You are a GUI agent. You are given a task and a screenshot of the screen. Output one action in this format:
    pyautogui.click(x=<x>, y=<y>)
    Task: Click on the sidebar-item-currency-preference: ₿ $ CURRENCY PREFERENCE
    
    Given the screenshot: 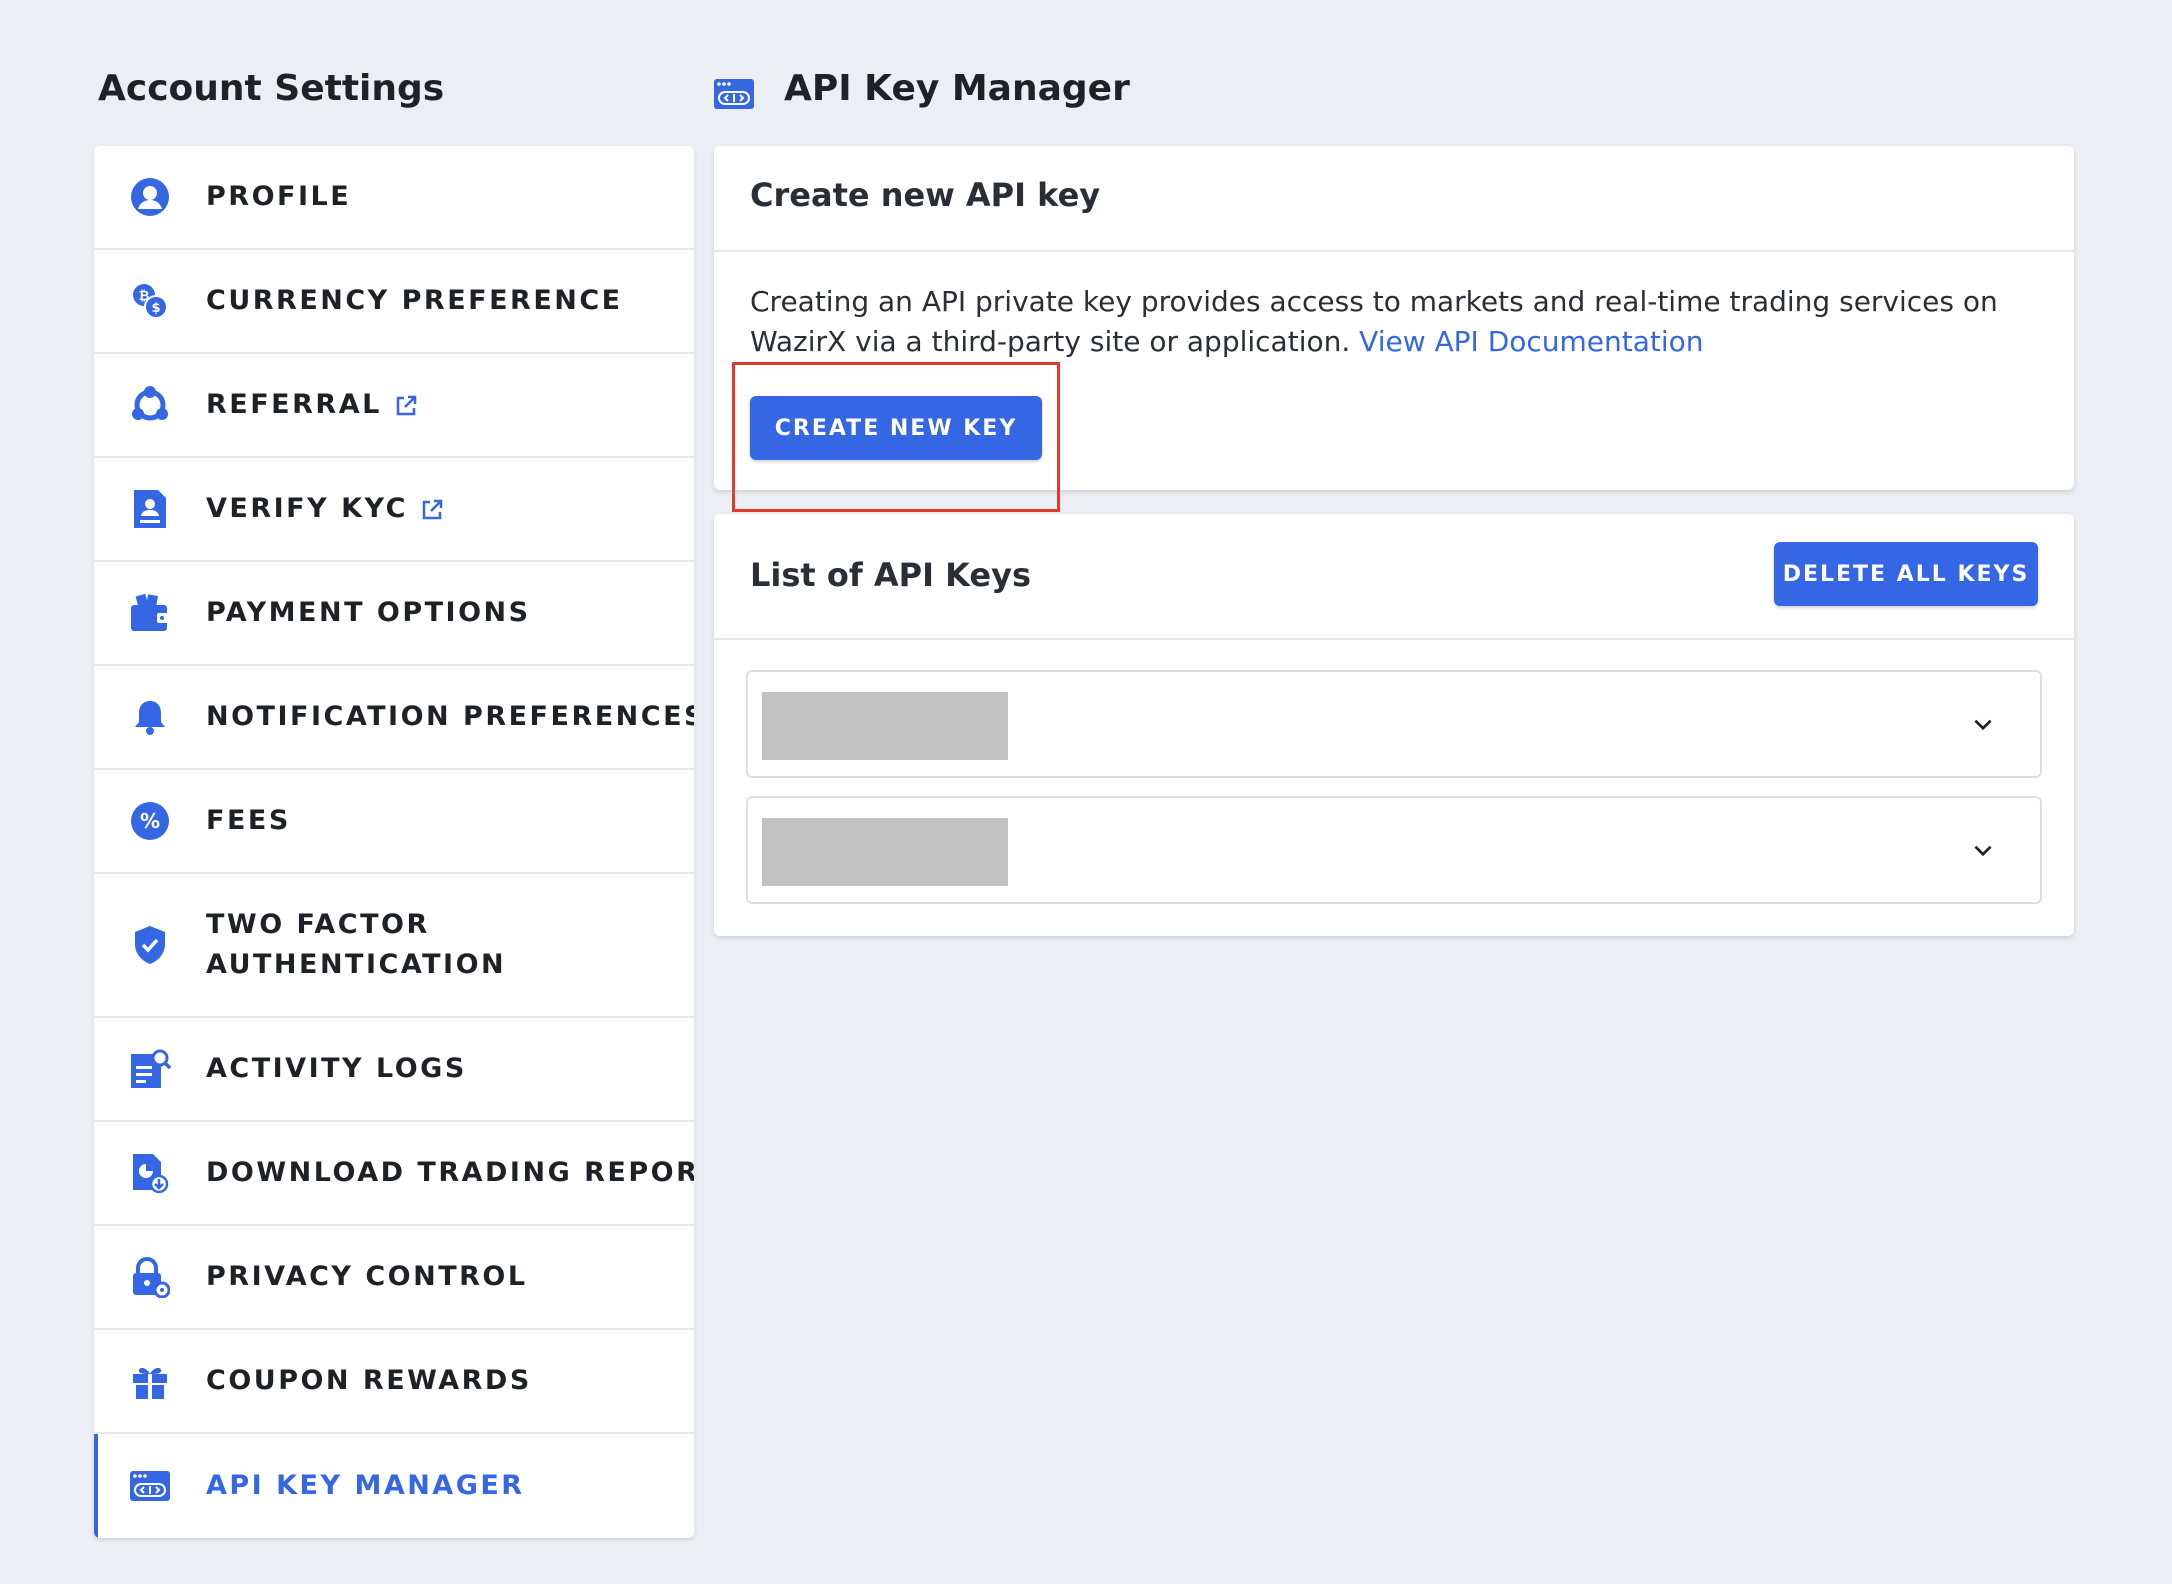 What is the action you would take?
    pyautogui.click(x=394, y=302)
    